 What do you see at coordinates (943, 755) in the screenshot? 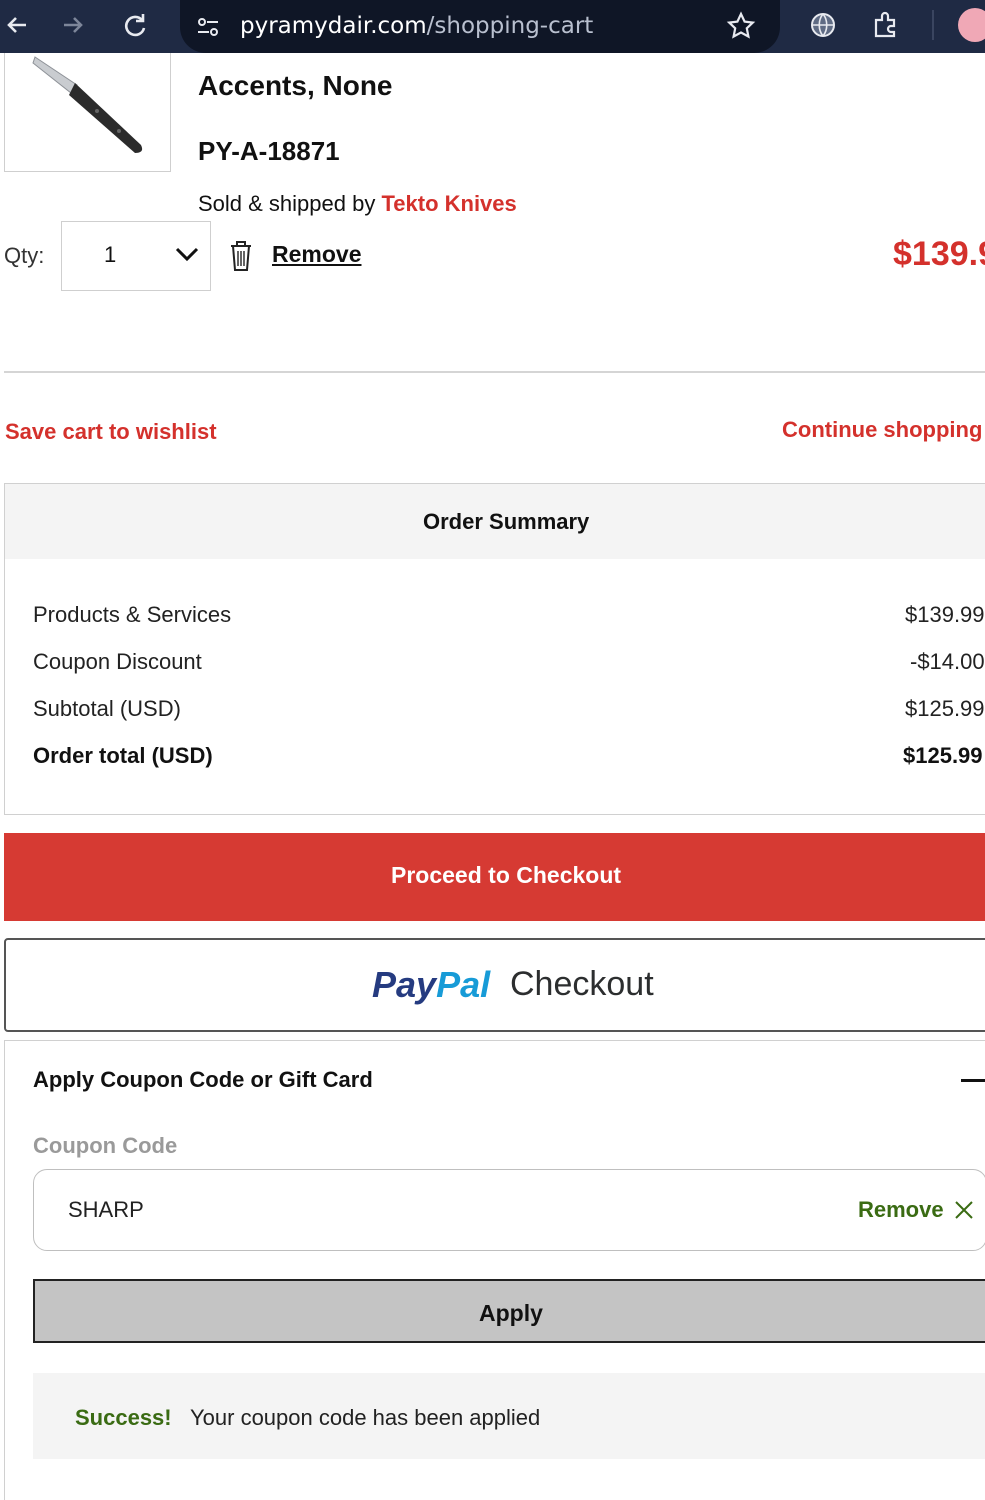
I see `summary-amount-total: $125.99` at bounding box center [943, 755].